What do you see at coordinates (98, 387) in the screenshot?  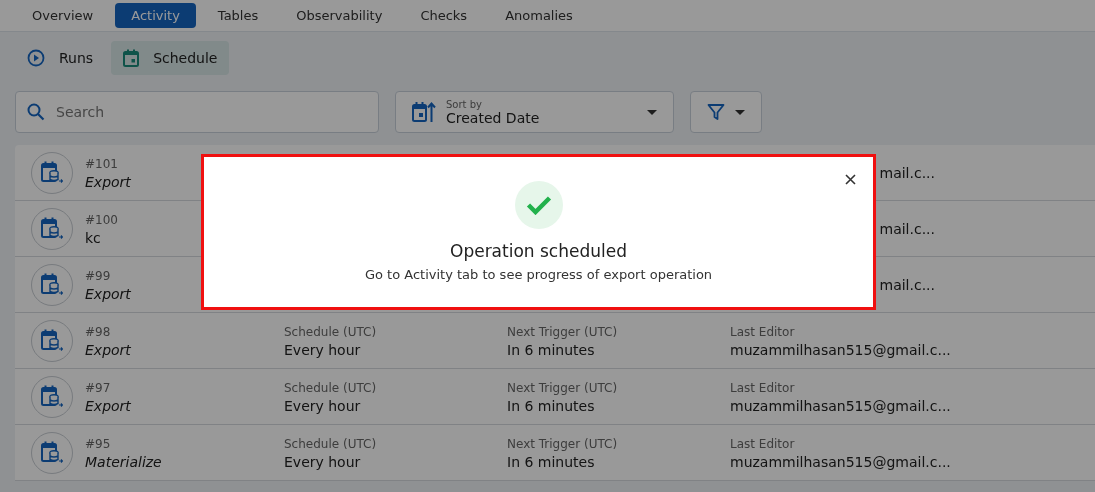 I see `schedule-id: #97` at bounding box center [98, 387].